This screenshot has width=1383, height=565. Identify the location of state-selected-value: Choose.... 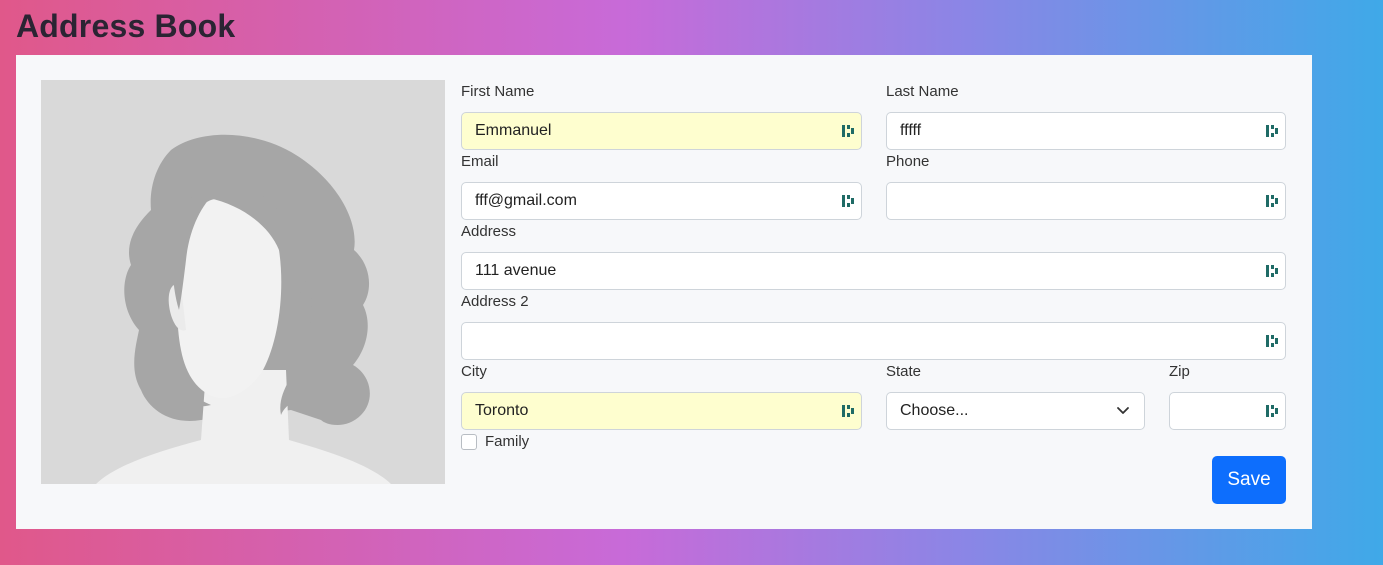
(934, 410).